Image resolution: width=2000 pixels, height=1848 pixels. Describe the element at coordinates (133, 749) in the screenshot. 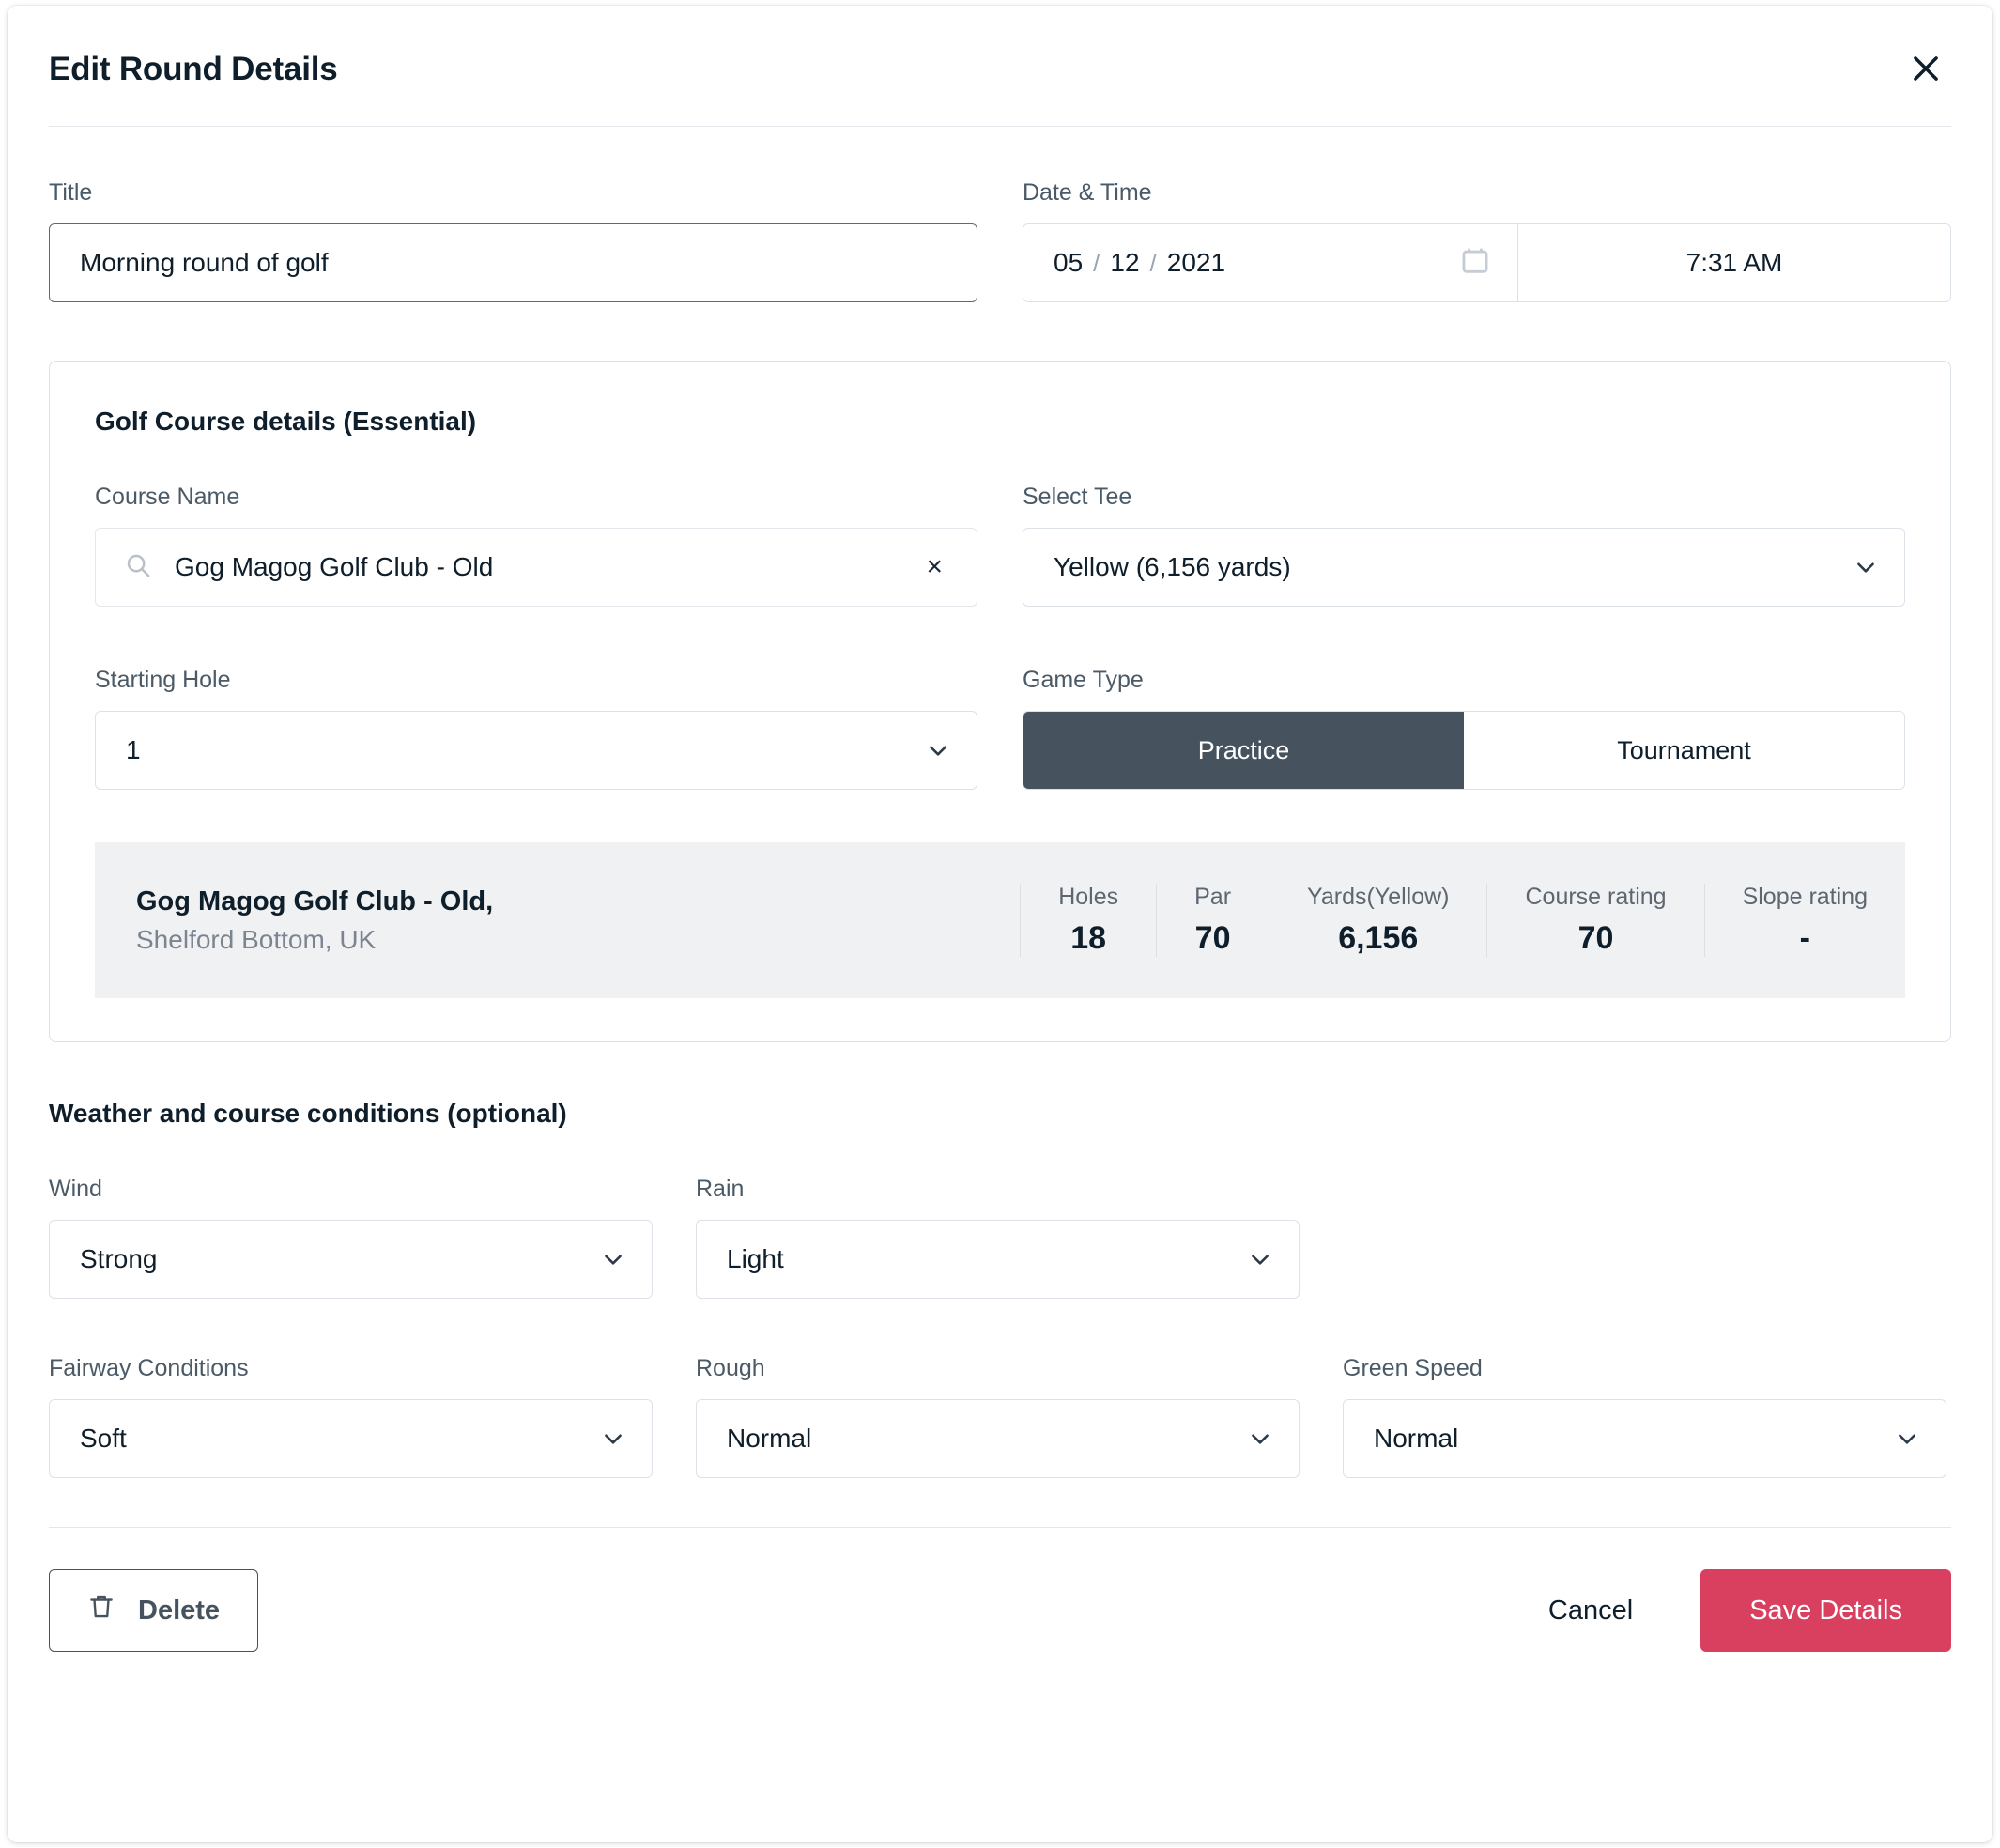

I see `starting-hole-value: 1` at that location.